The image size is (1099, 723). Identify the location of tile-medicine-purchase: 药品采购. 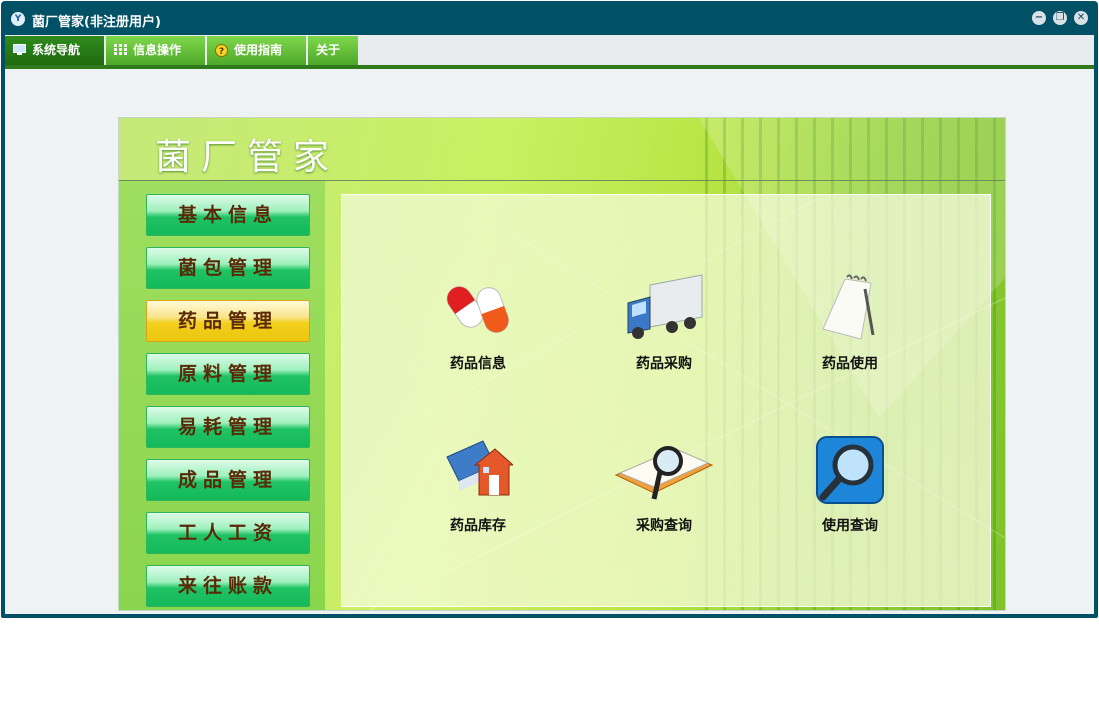
(664, 328).